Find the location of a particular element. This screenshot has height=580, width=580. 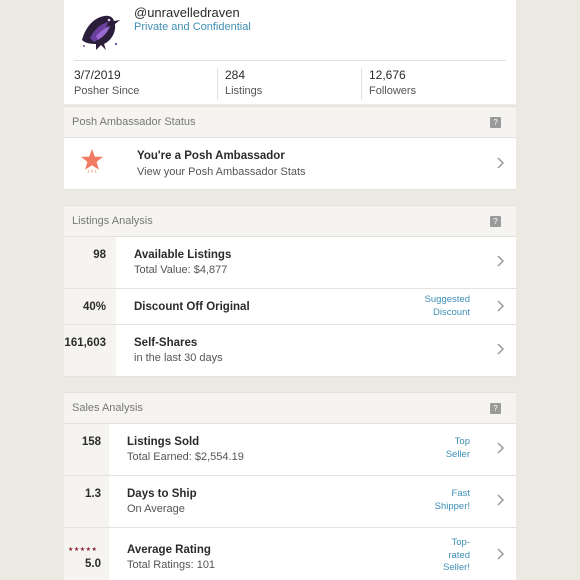

rating-value: 5.0 is located at coordinates (93, 564).